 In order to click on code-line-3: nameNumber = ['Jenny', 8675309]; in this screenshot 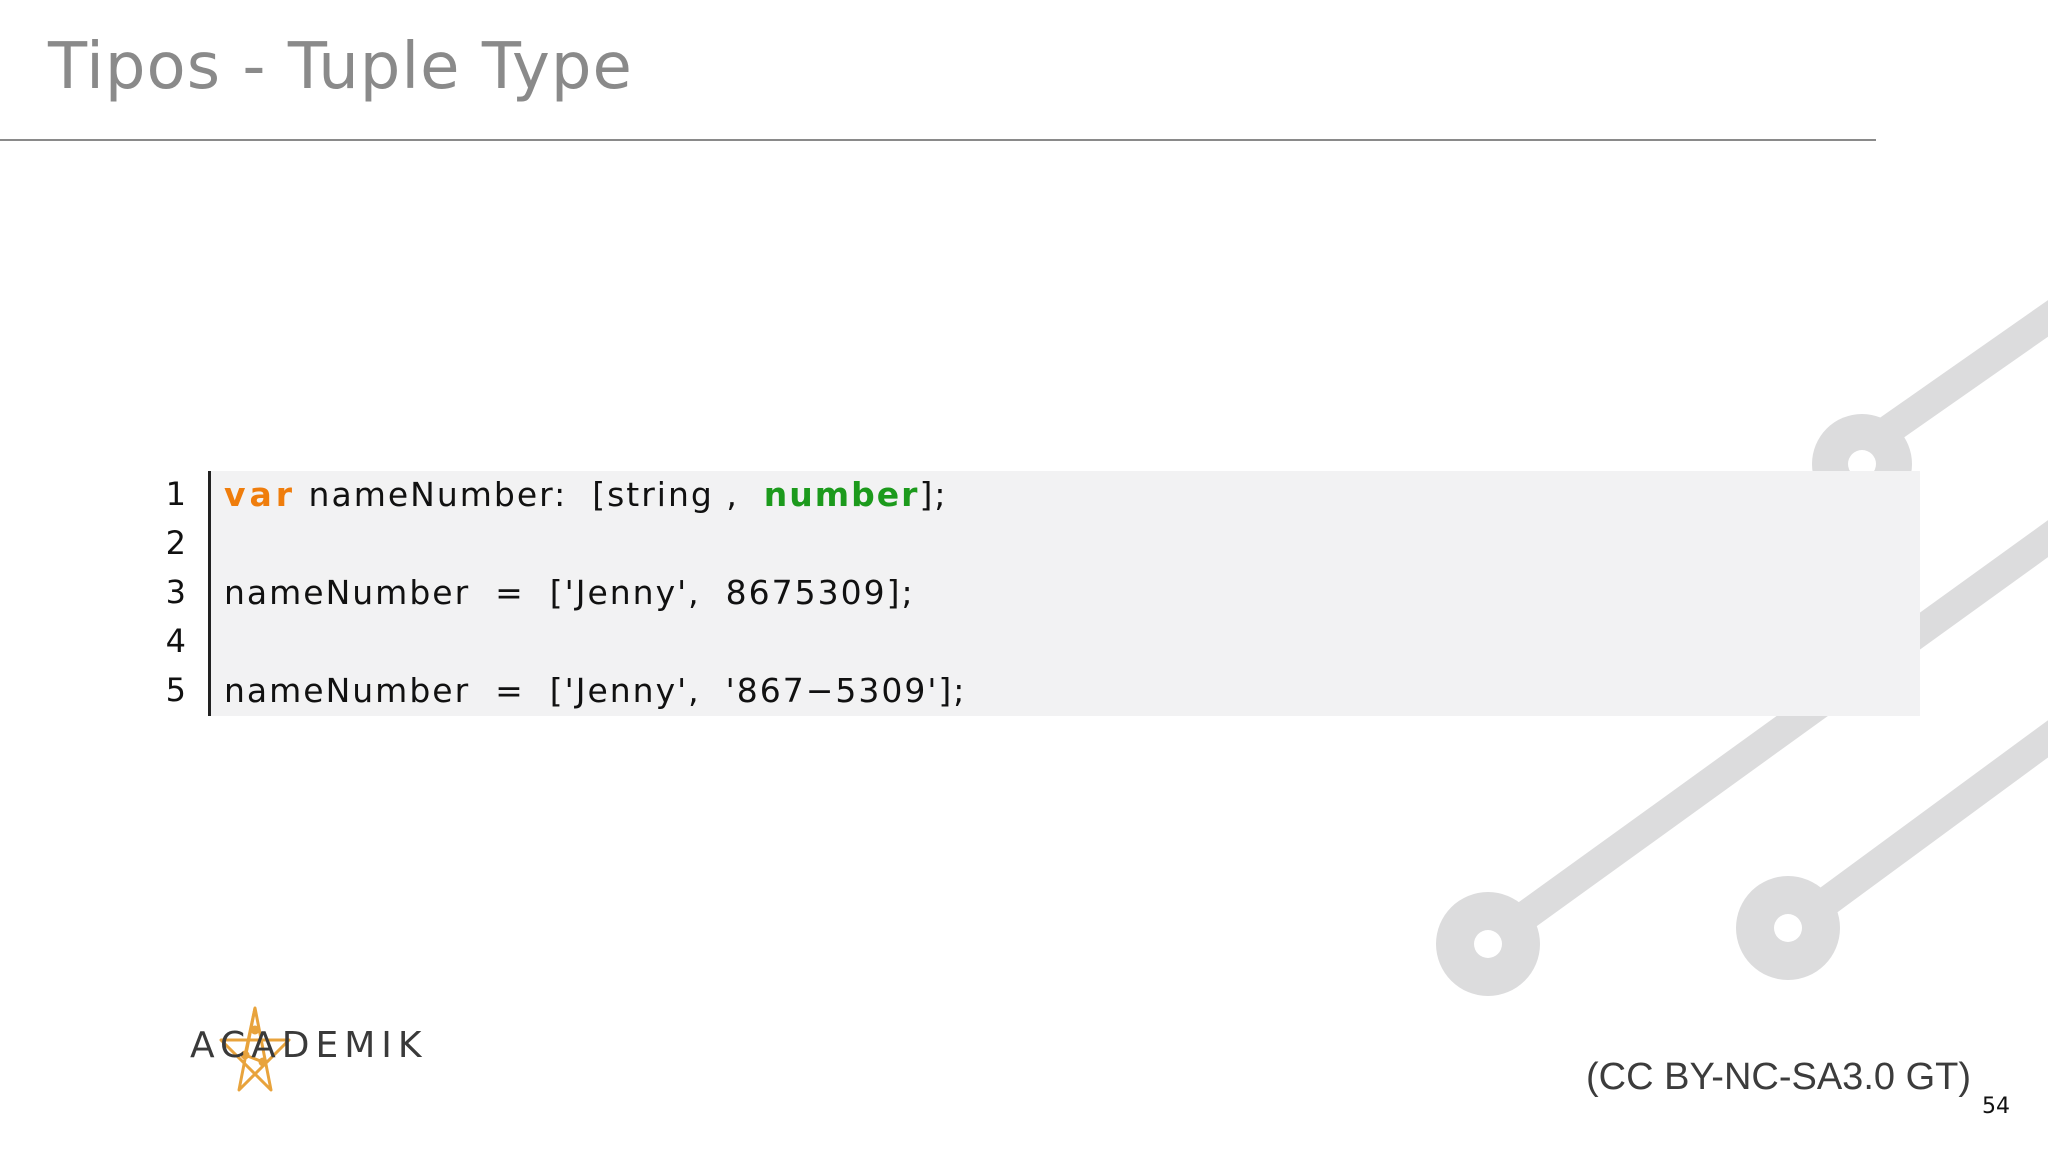, I will do `click(569, 592)`.